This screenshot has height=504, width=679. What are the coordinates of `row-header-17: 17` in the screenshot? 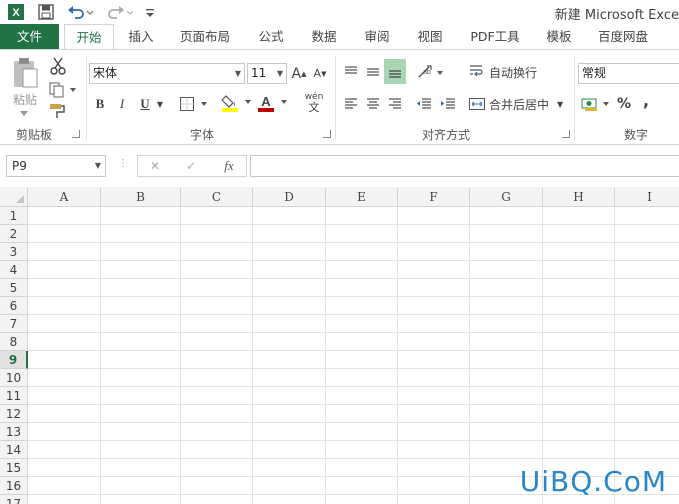 It's located at (14, 499).